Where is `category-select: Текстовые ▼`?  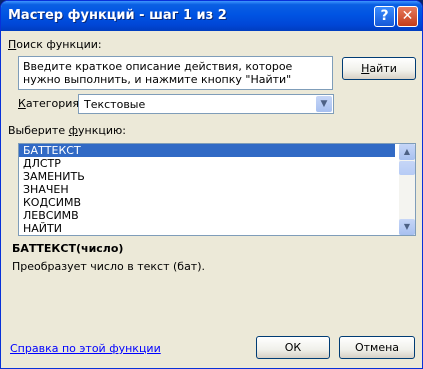
category-select: Текстовые ▼ is located at coordinates (206, 104).